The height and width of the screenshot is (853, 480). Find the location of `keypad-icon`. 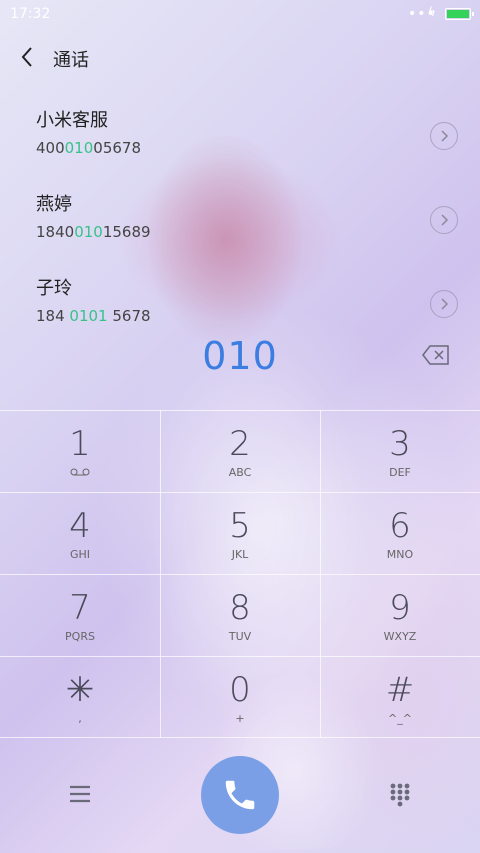

keypad-icon is located at coordinates (400, 795).